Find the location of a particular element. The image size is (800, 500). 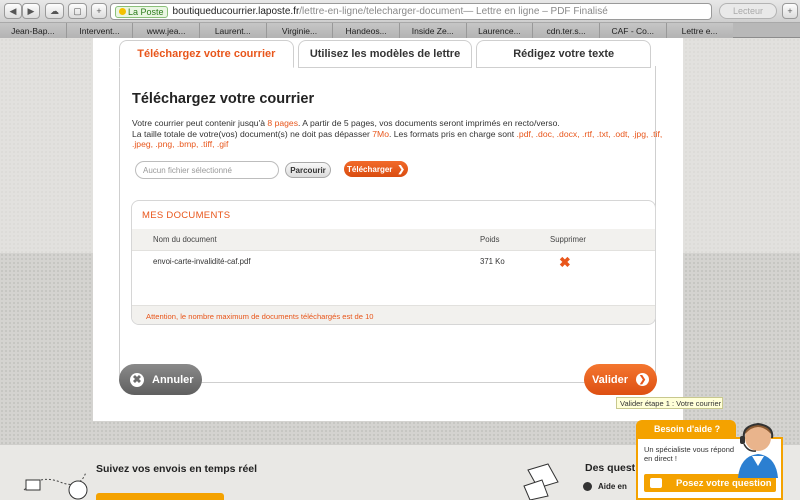

validate-button: Valider ❯ is located at coordinates (620, 379).